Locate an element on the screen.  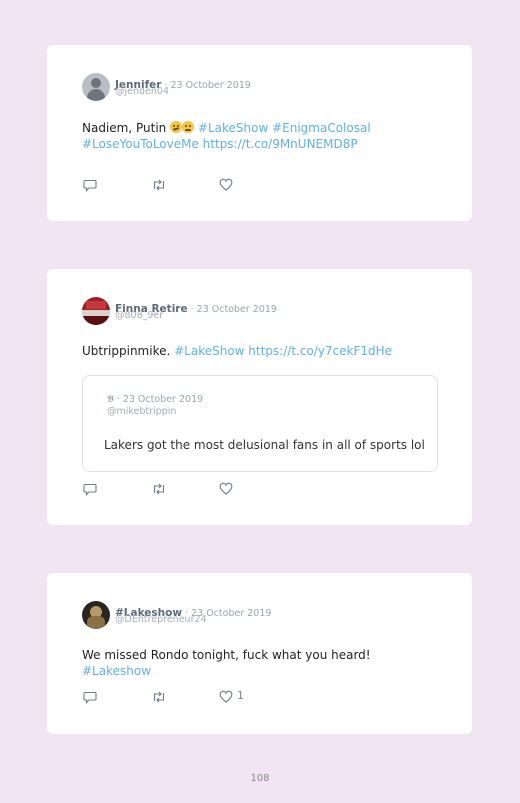
tweet-text-plain: Nadiem, Putin is located at coordinates (126, 128).